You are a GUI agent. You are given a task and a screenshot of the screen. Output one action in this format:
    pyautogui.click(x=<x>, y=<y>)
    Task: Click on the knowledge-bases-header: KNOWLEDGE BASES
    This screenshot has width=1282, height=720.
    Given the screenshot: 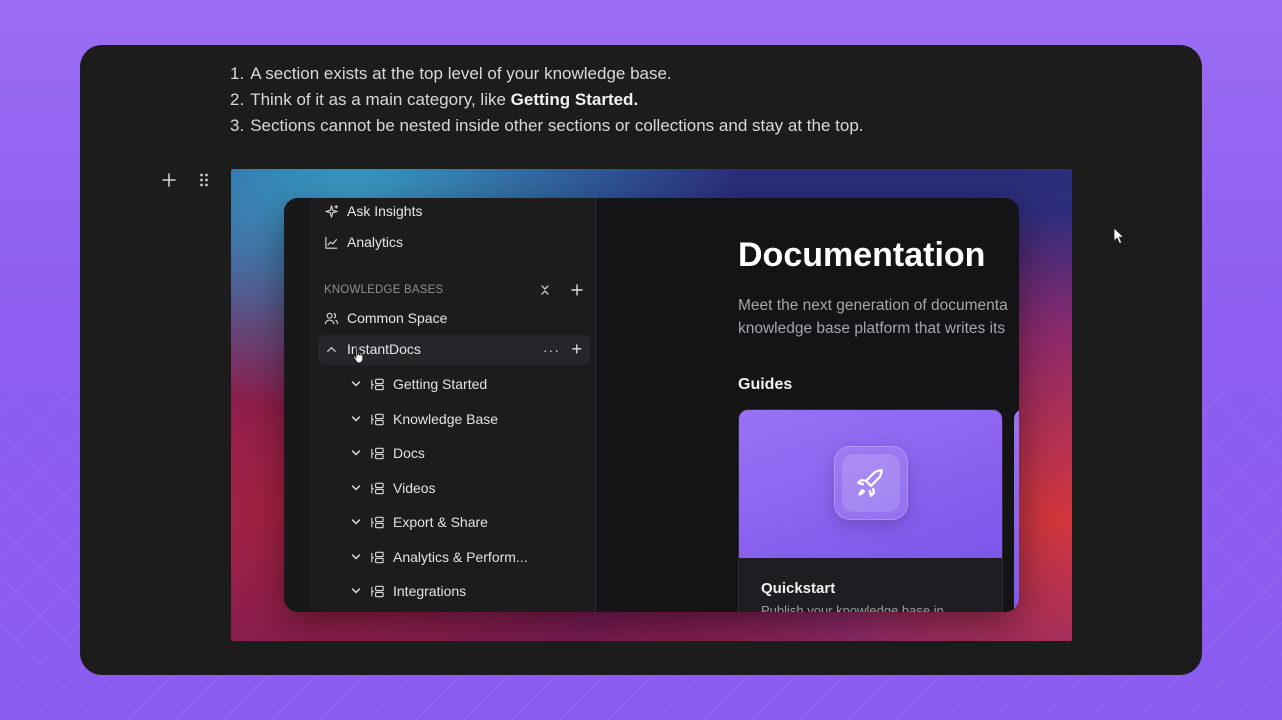 What is the action you would take?
    pyautogui.click(x=454, y=290)
    